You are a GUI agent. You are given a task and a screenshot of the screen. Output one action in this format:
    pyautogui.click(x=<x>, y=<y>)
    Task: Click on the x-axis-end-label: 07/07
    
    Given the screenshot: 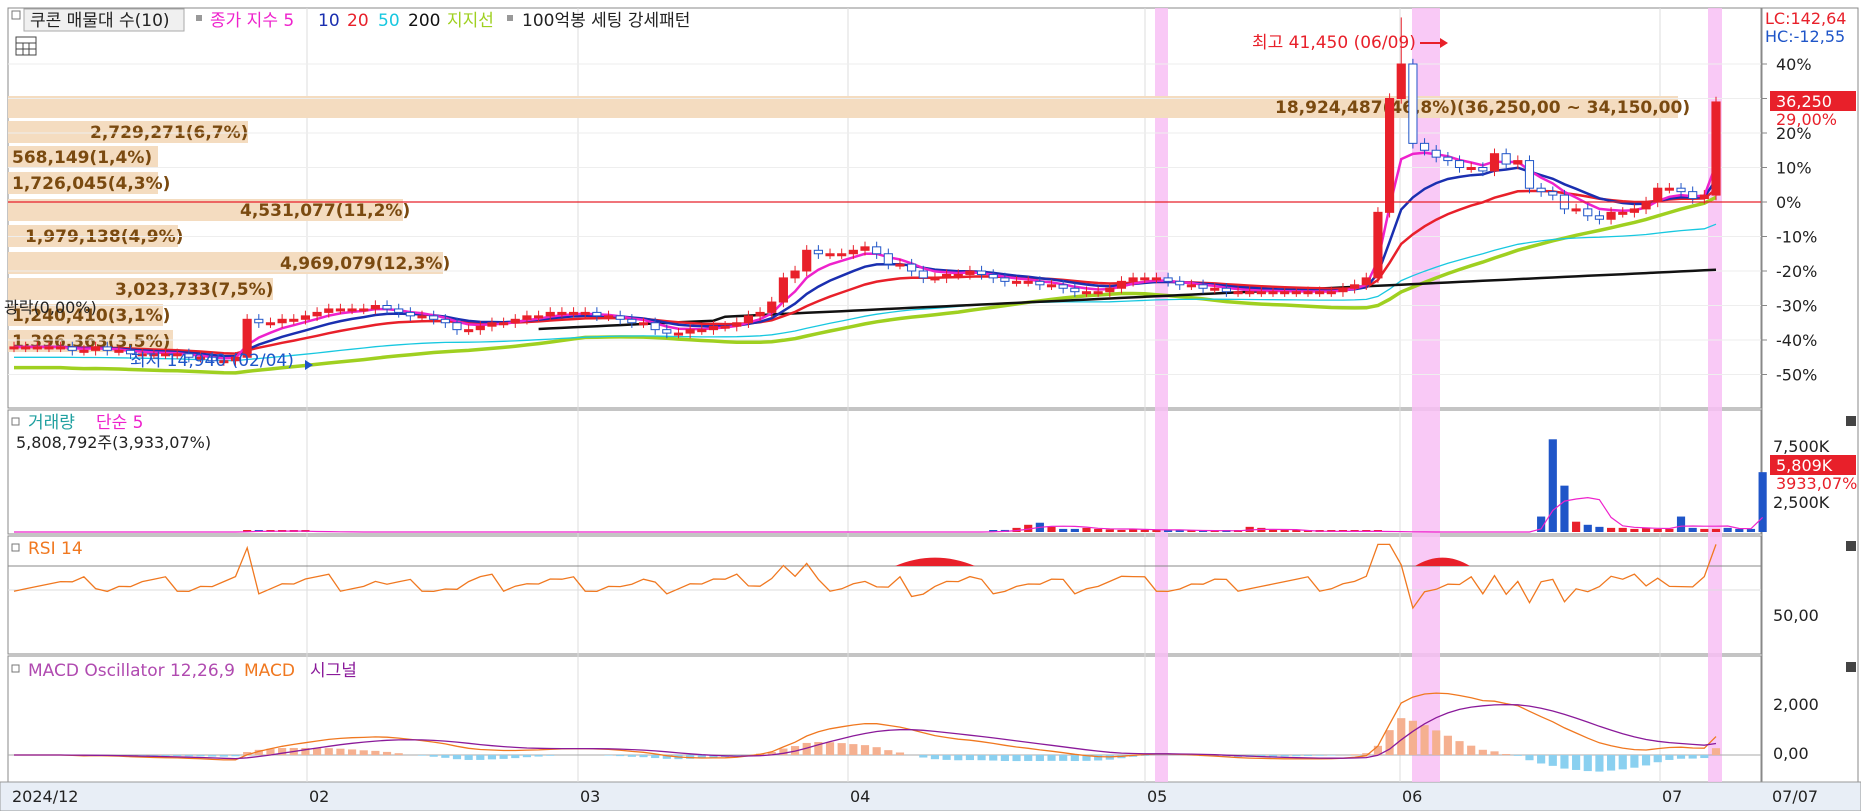 What is the action you would take?
    pyautogui.click(x=1795, y=796)
    